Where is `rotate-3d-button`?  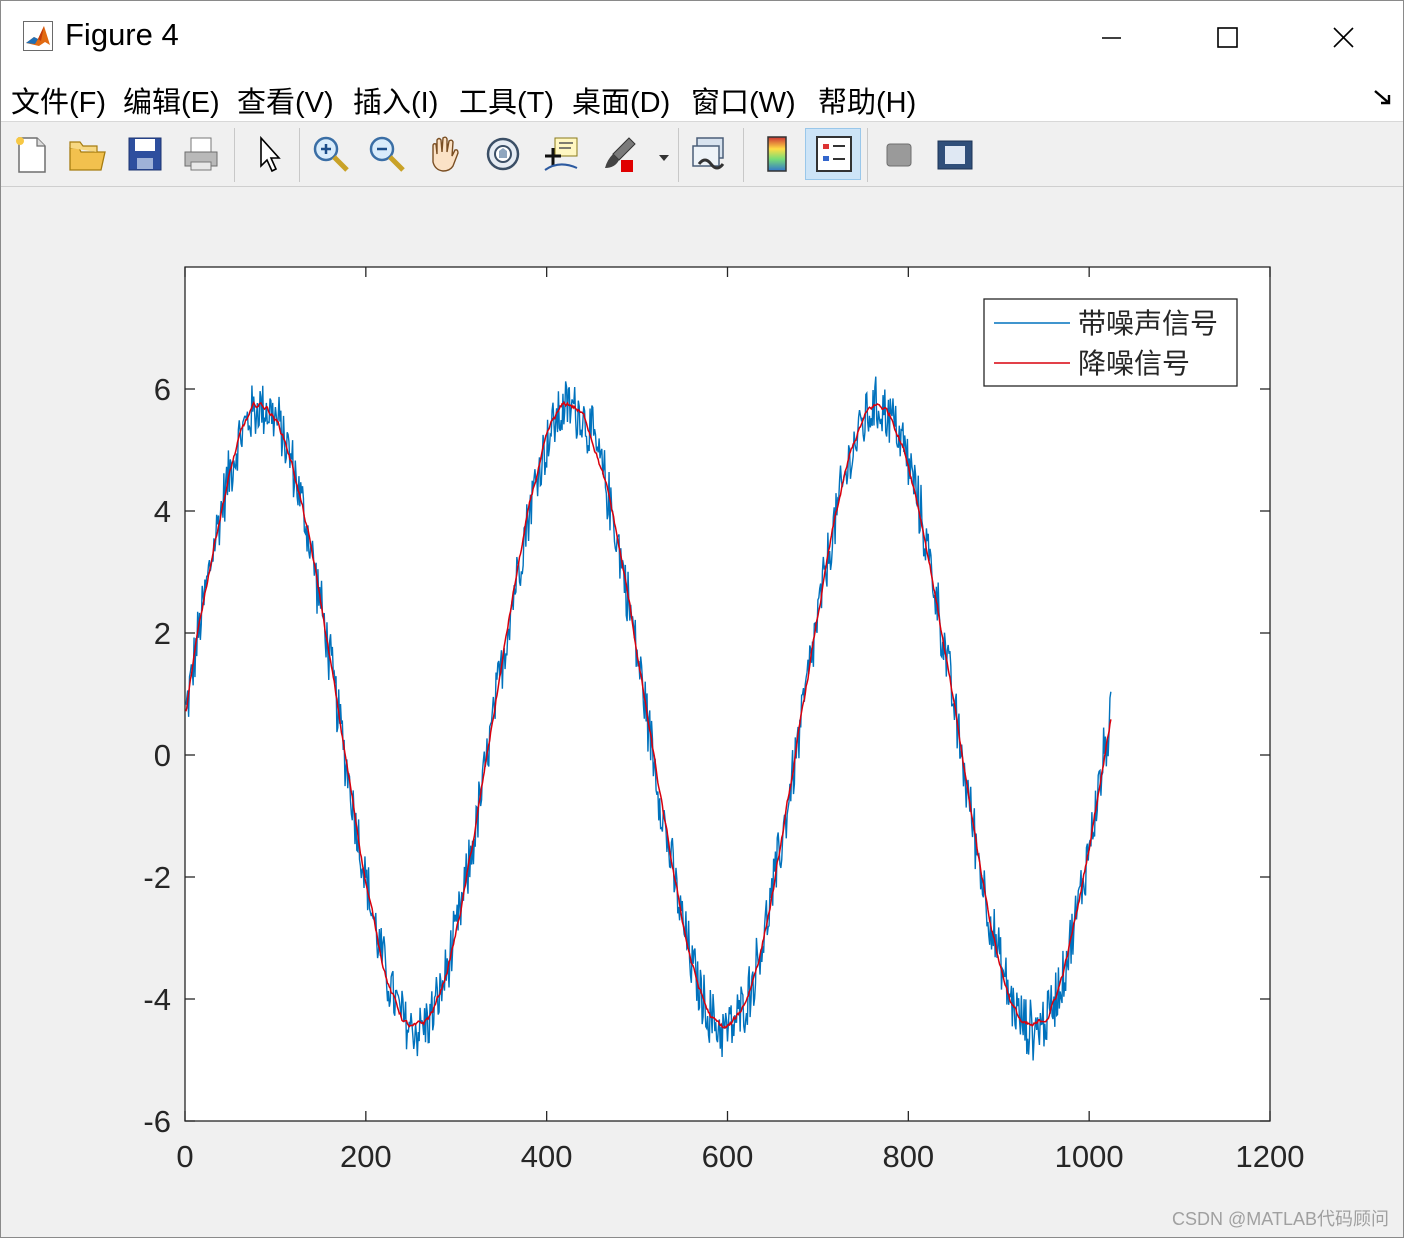
rotate-3d-button is located at coordinates (503, 154).